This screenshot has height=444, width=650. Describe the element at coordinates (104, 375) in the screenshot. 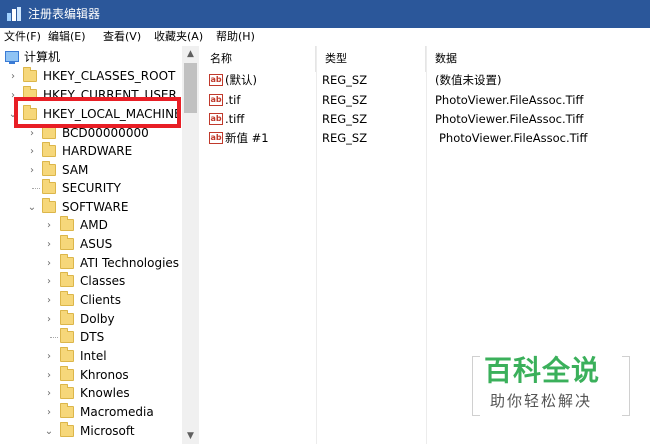

I see `tree-item-label: Khronos` at that location.